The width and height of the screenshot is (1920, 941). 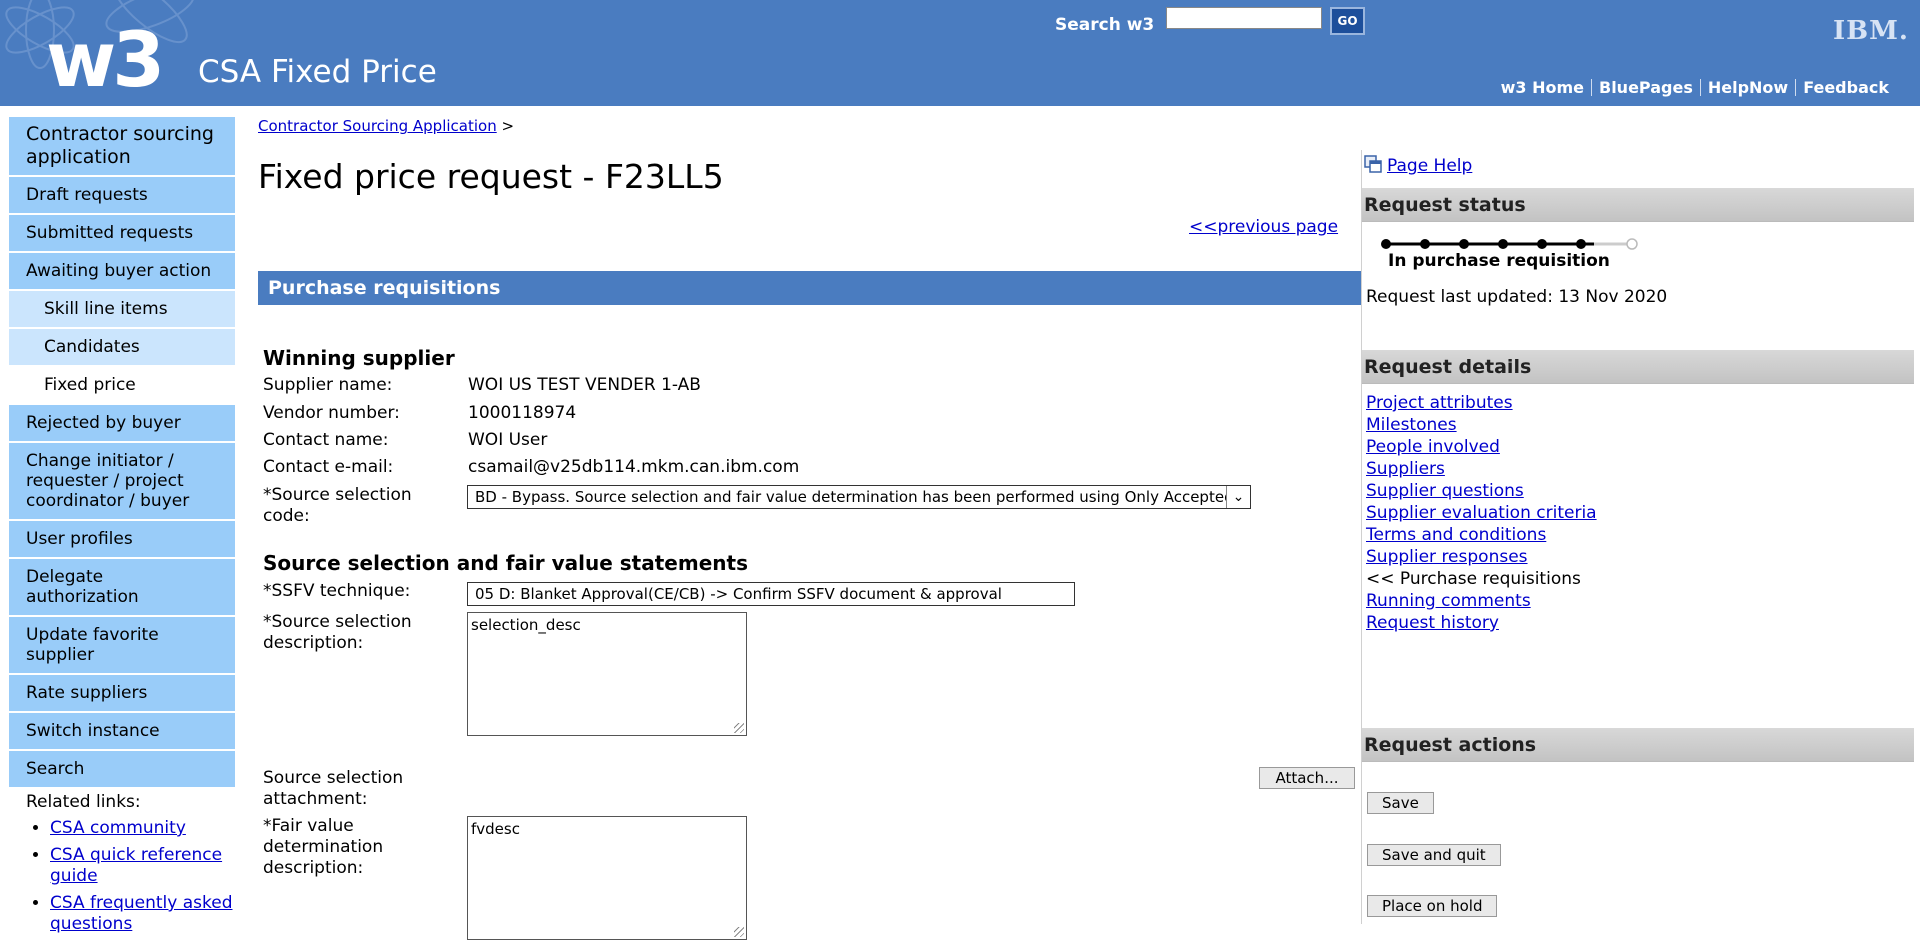 I want to click on source-selection-description-value: selection_desc, so click(x=526, y=625).